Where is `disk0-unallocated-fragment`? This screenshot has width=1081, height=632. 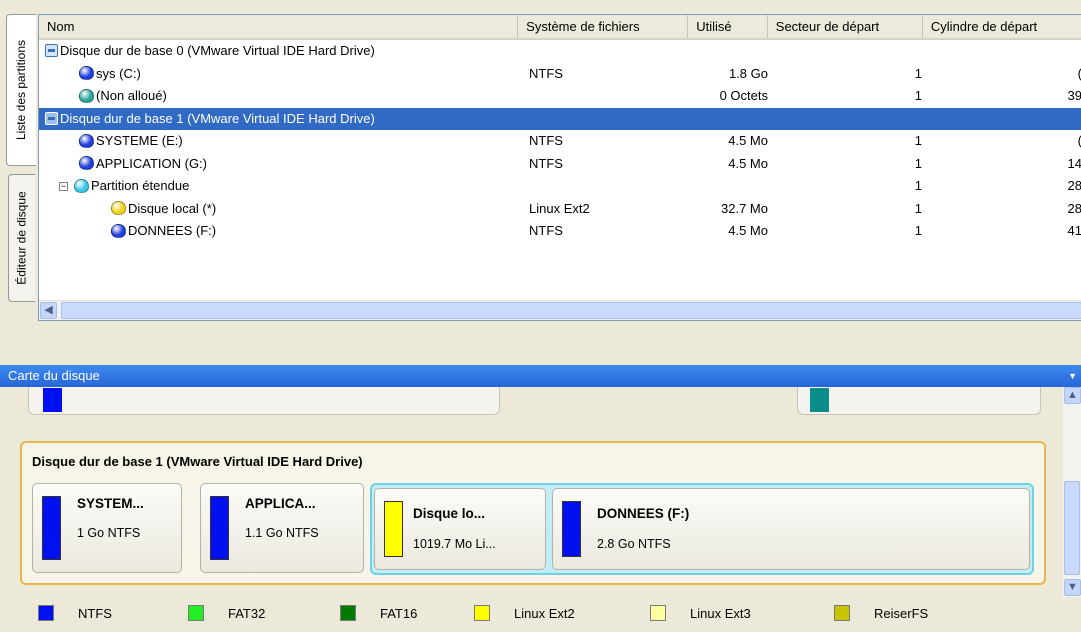 disk0-unallocated-fragment is located at coordinates (919, 401).